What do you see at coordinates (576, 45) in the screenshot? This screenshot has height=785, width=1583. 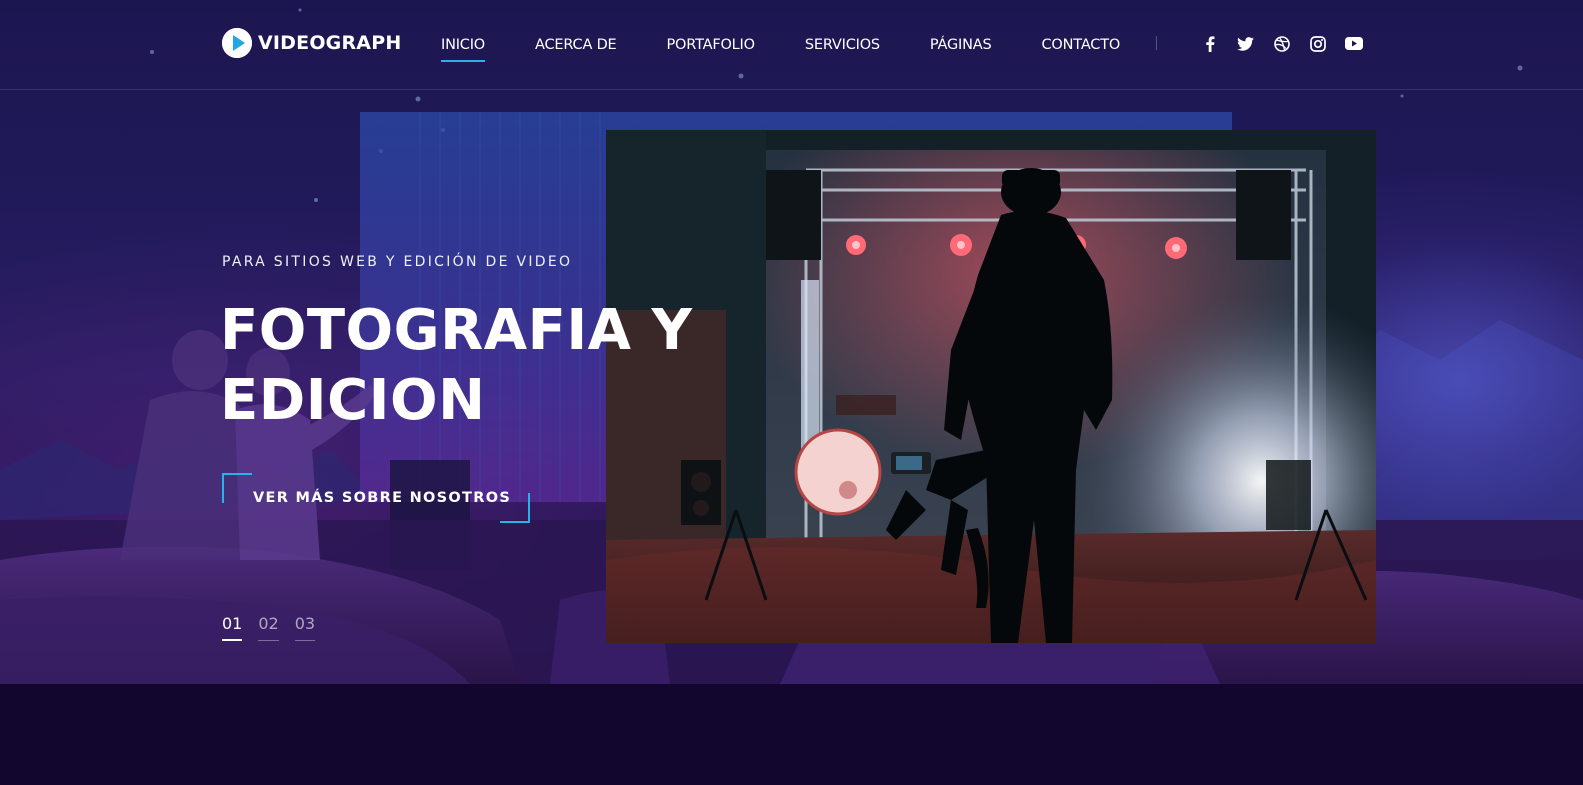 I see `nav-item-acerca-de: ACERCA DE` at bounding box center [576, 45].